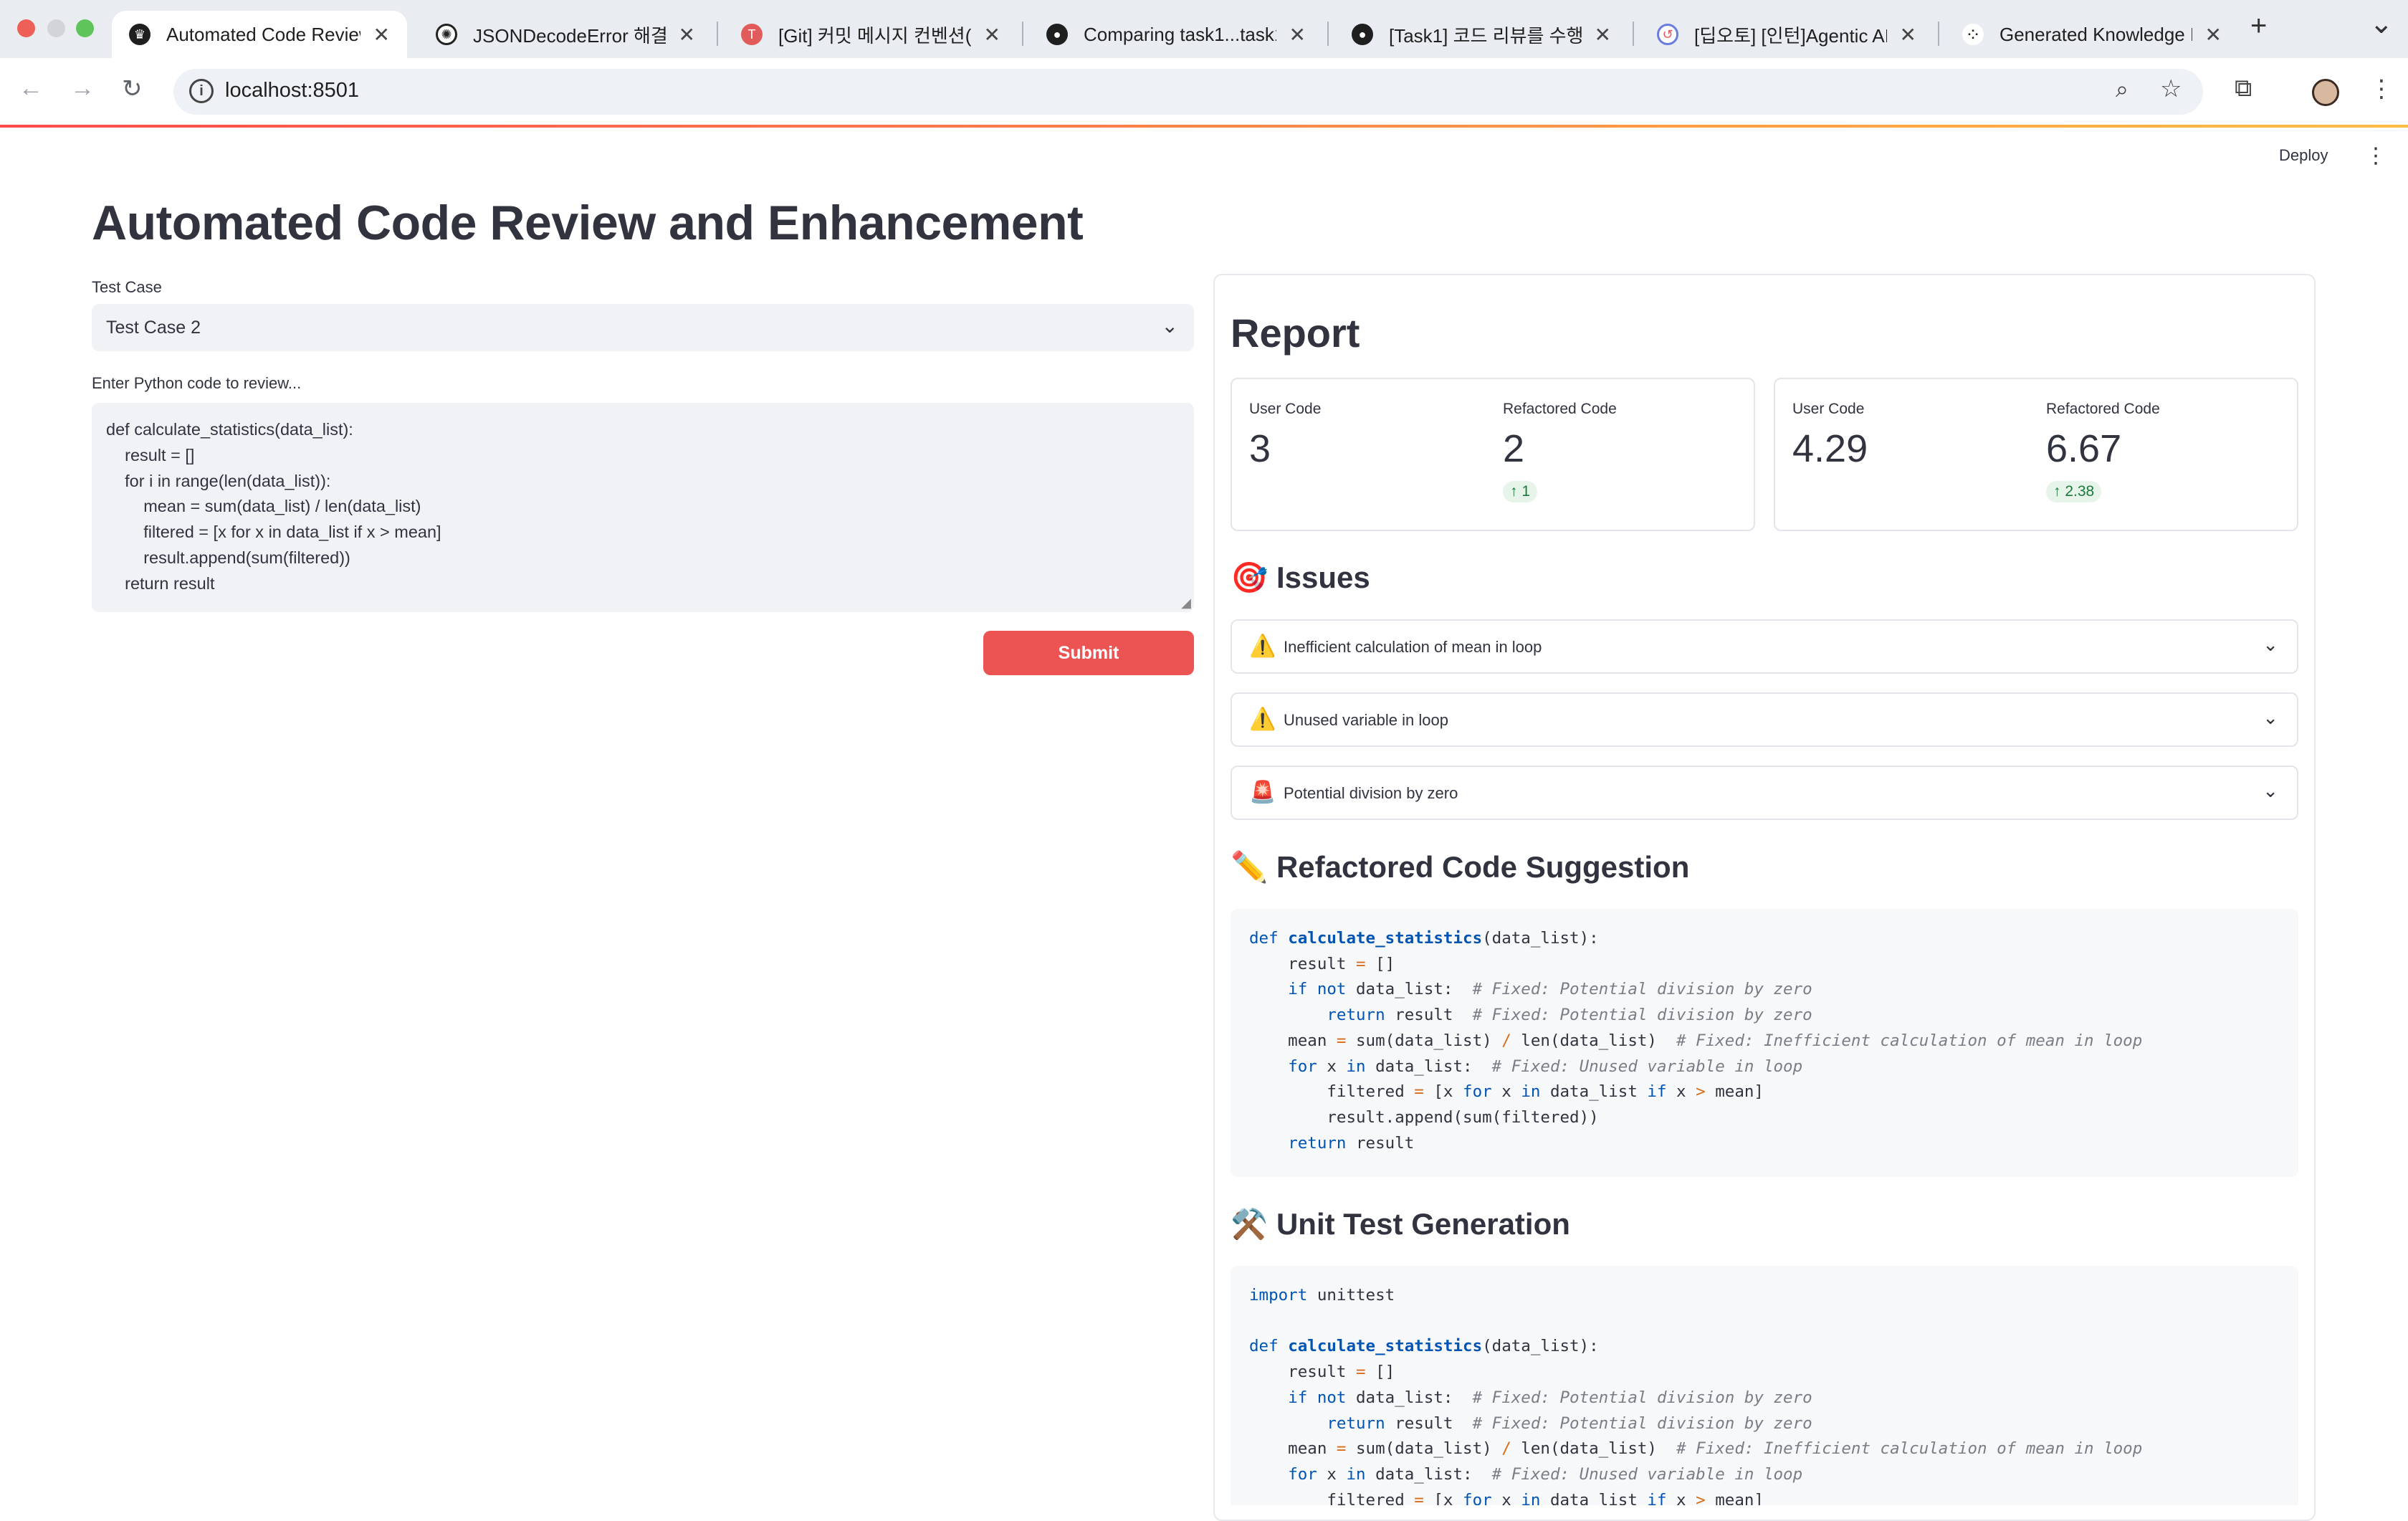  I want to click on tab-task1-code-review: ● [Task1] 코드 리뷰를 수행하는 ✕, so click(1481, 34).